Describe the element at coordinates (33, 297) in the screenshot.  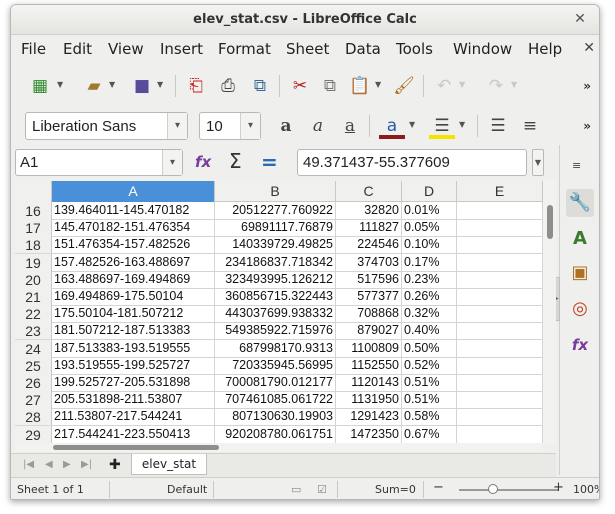
I see `row-header: 21` at that location.